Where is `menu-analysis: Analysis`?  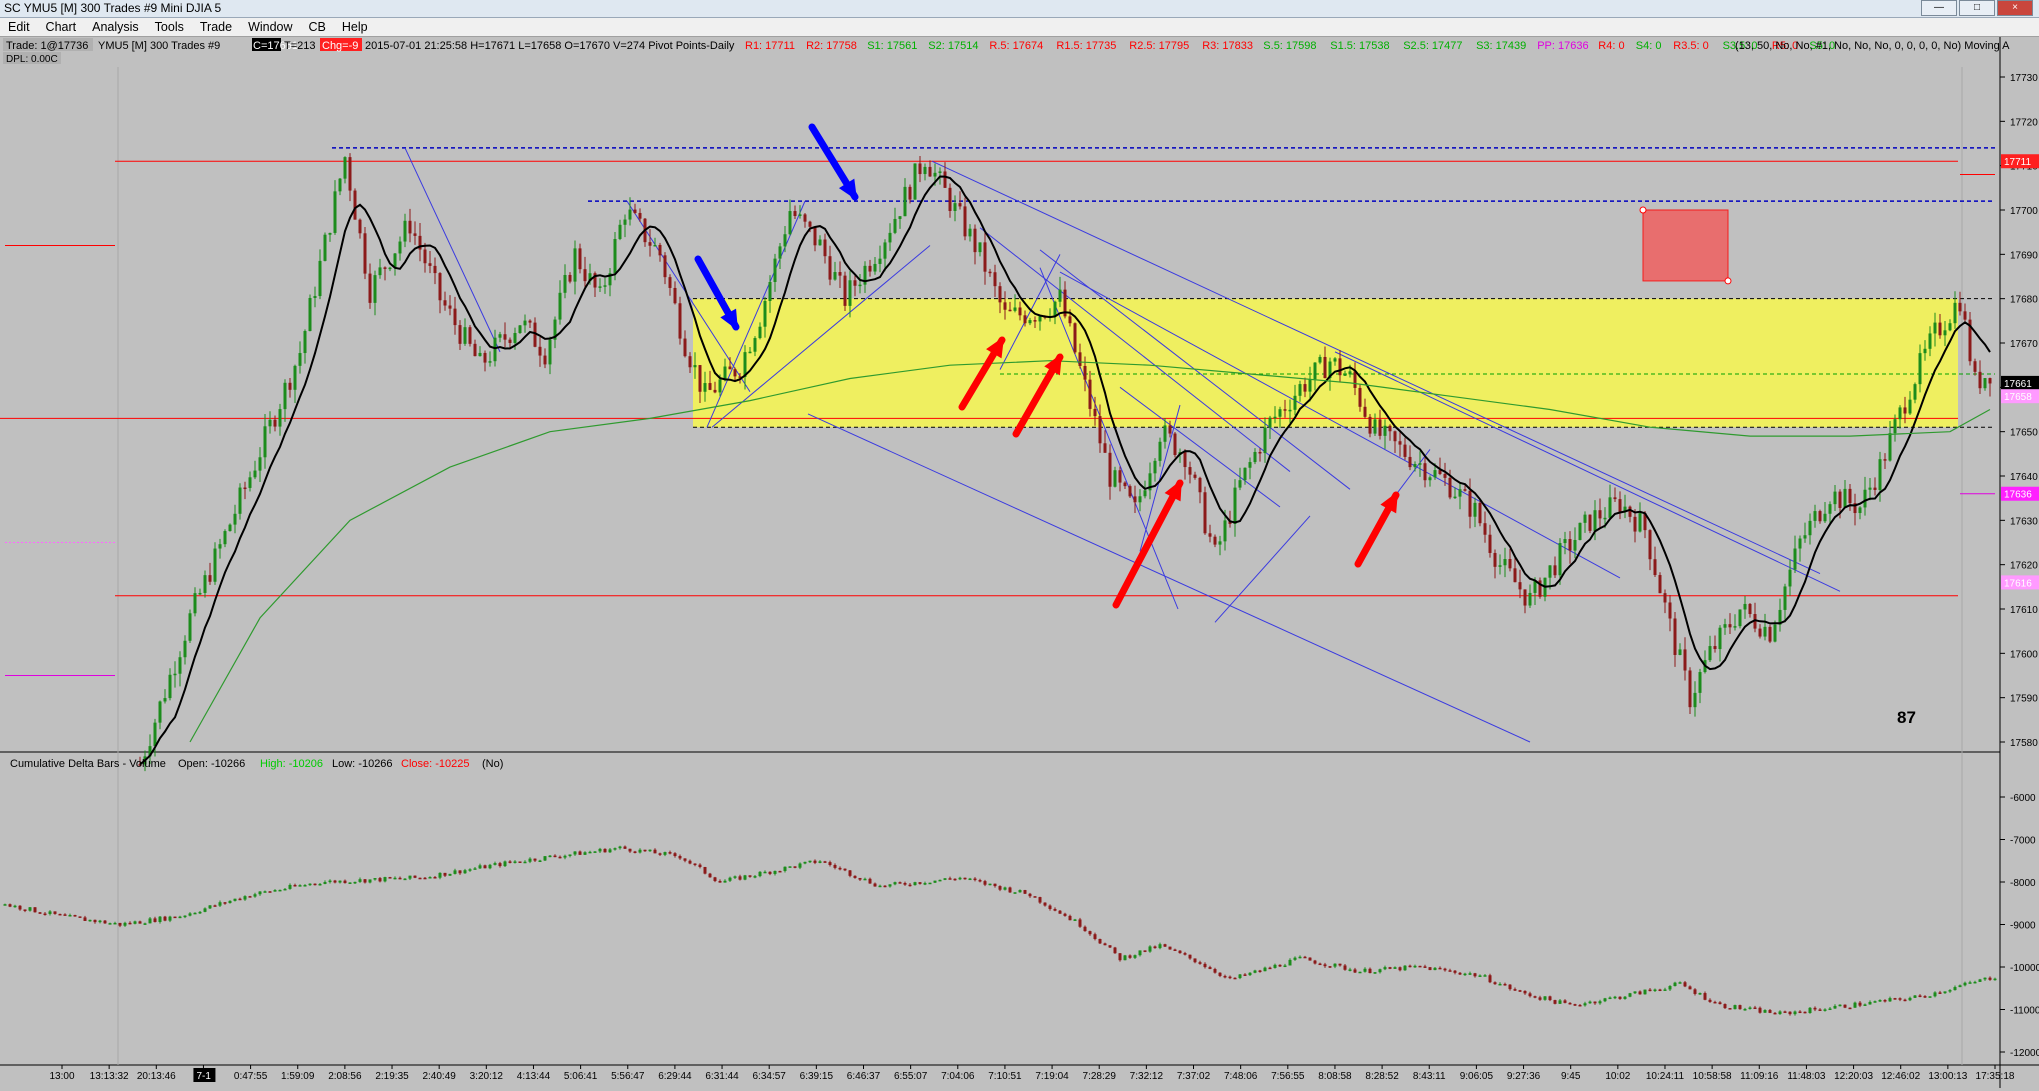 menu-analysis: Analysis is located at coordinates (115, 27).